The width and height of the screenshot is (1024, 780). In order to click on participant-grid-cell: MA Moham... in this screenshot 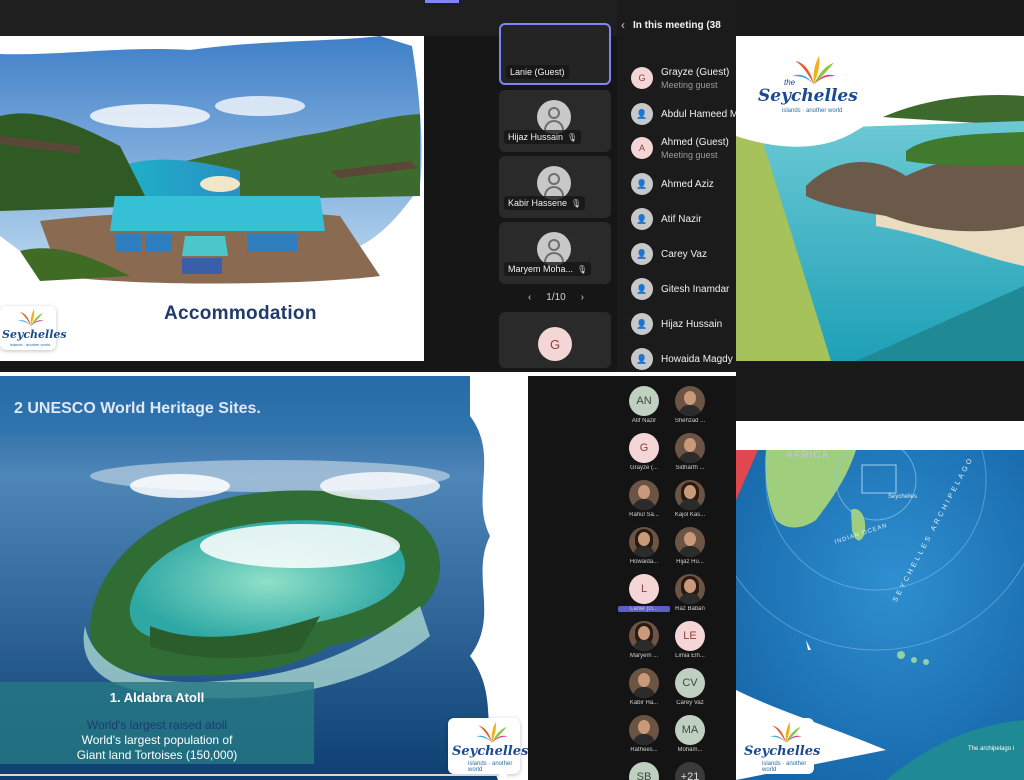, I will do `click(690, 737)`.